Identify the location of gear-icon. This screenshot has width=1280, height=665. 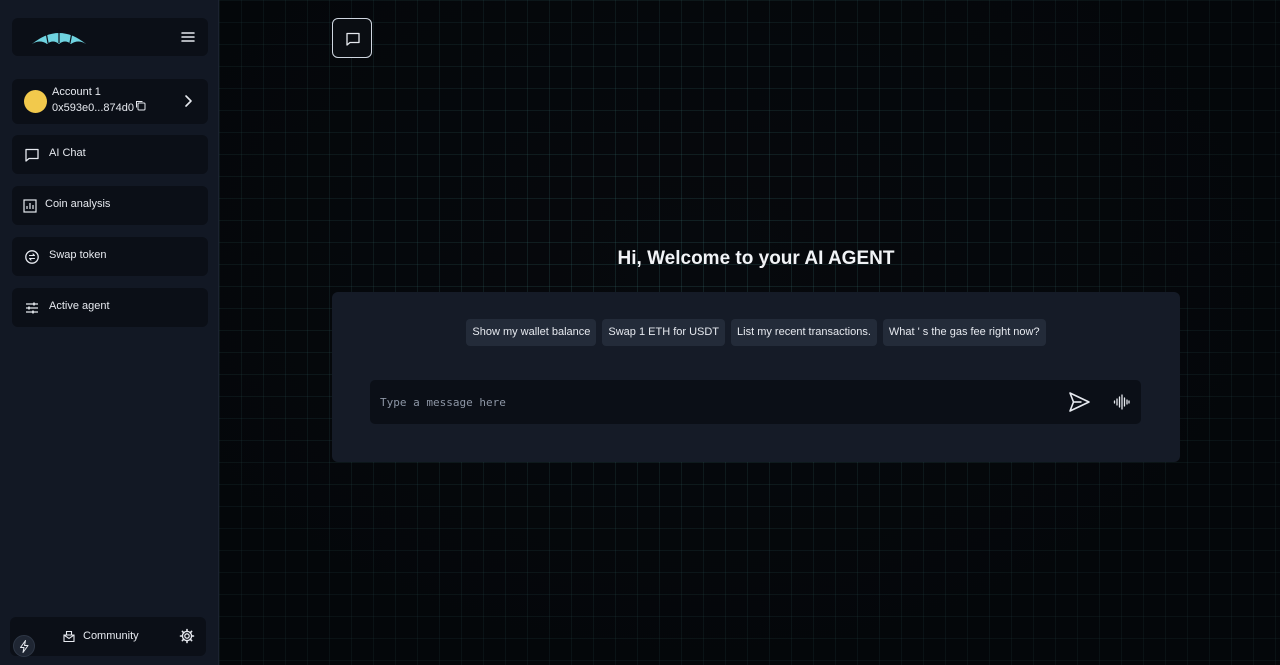
(187, 636).